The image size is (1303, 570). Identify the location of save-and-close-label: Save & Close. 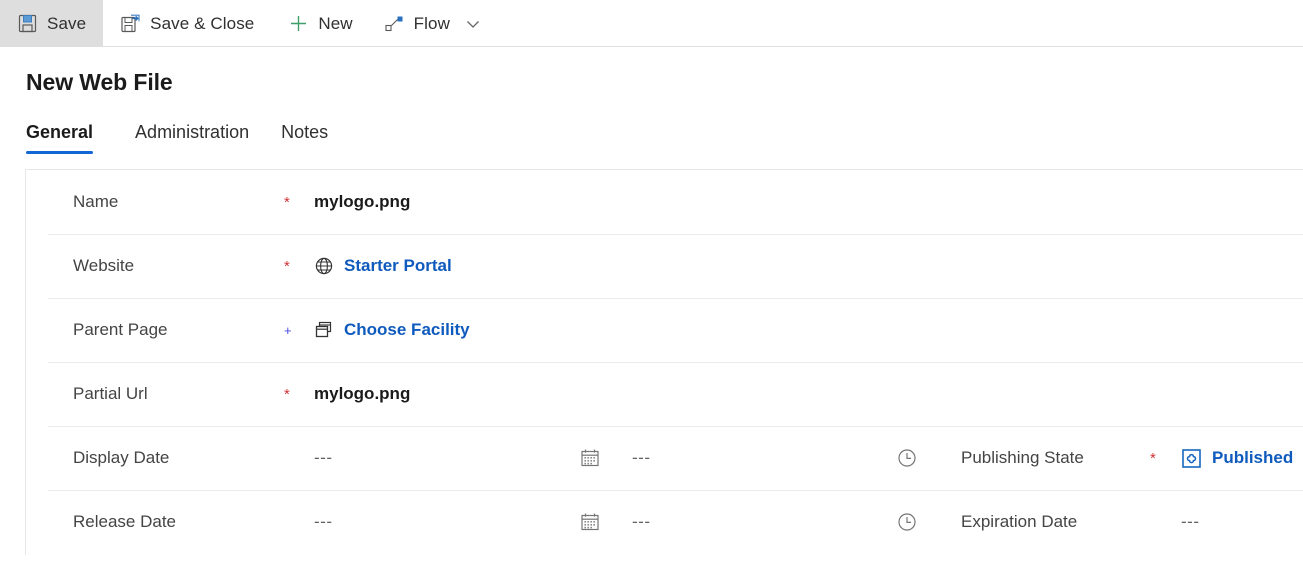
(202, 23).